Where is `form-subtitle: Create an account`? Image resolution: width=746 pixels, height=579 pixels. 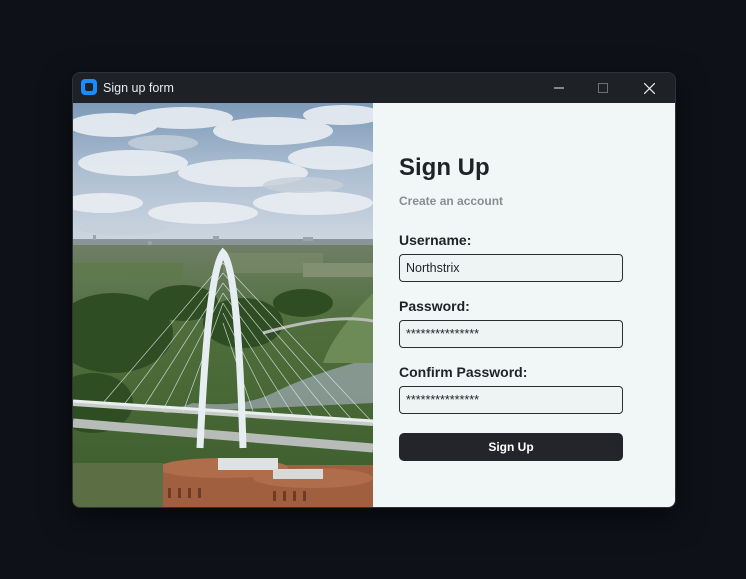
form-subtitle: Create an account is located at coordinates (451, 201).